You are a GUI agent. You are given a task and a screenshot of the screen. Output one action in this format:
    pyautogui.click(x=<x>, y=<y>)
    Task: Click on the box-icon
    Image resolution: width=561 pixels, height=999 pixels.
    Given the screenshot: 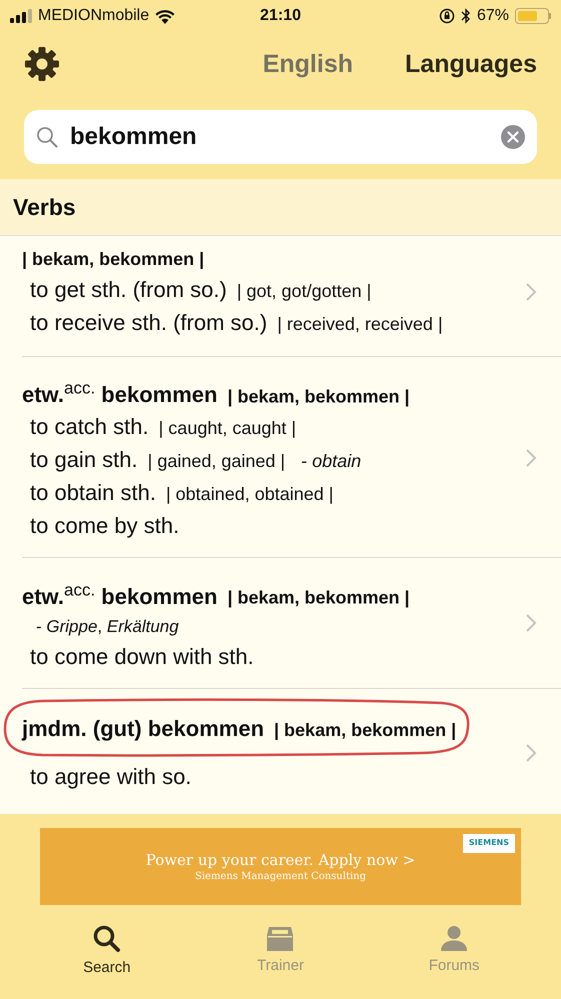 What is the action you would take?
    pyautogui.click(x=280, y=937)
    